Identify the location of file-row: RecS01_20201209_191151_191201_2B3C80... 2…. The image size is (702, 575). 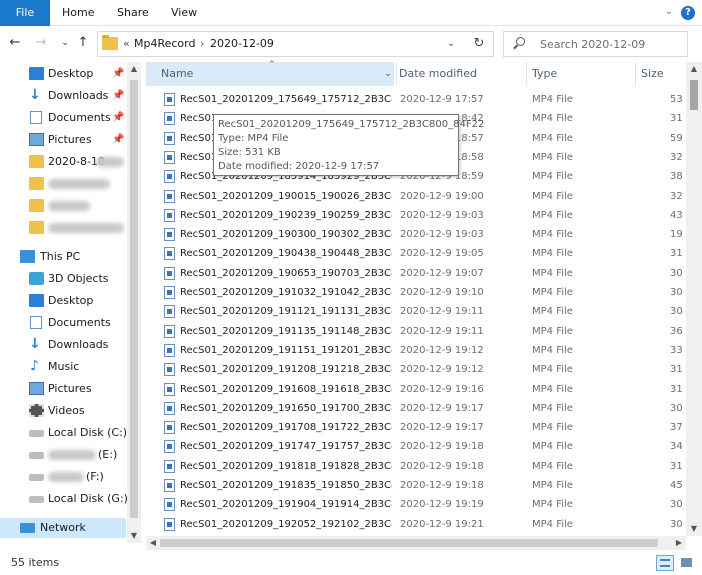
(416, 350).